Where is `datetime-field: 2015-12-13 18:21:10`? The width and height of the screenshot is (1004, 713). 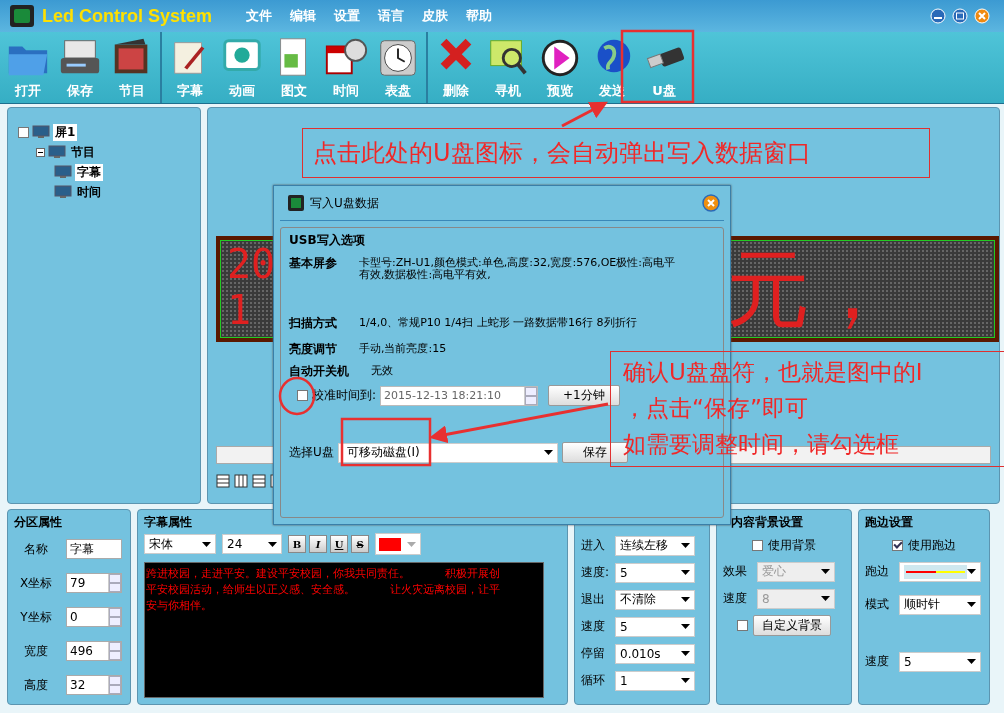 datetime-field: 2015-12-13 18:21:10 is located at coordinates (459, 395).